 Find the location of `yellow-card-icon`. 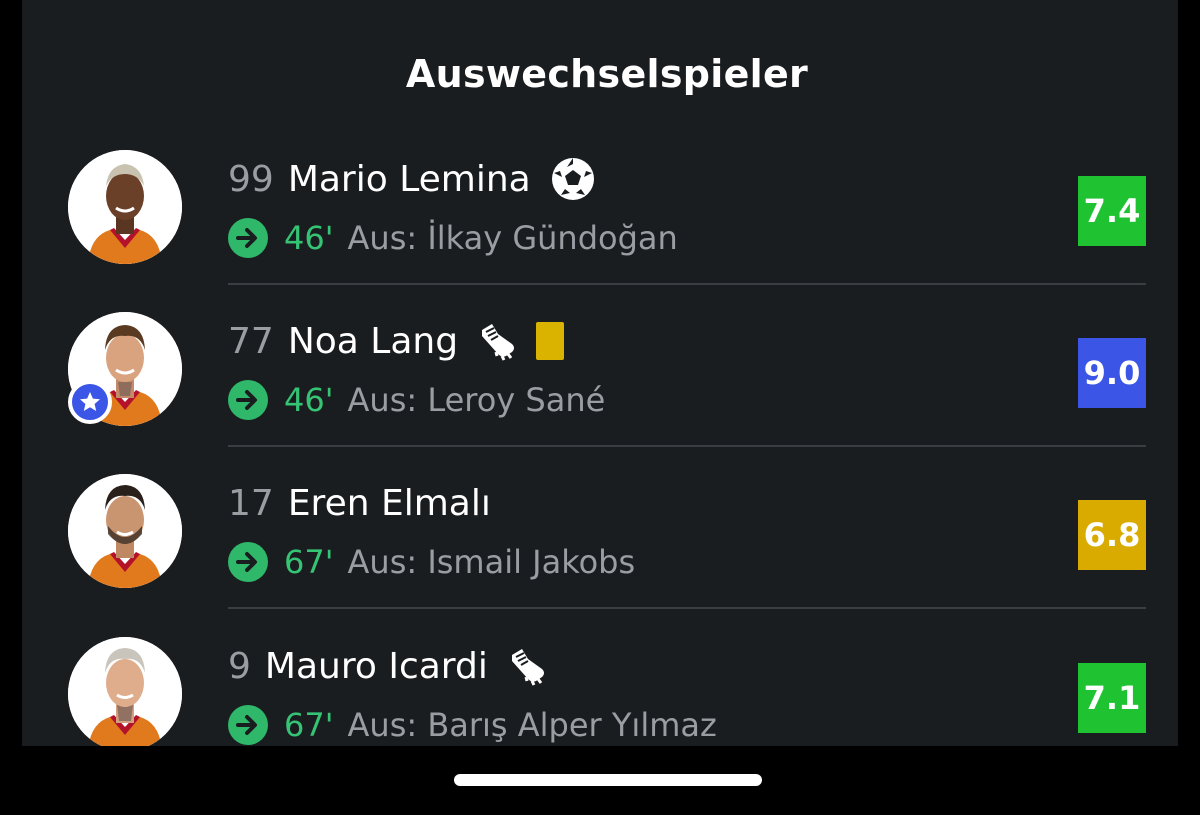

yellow-card-icon is located at coordinates (550, 341).